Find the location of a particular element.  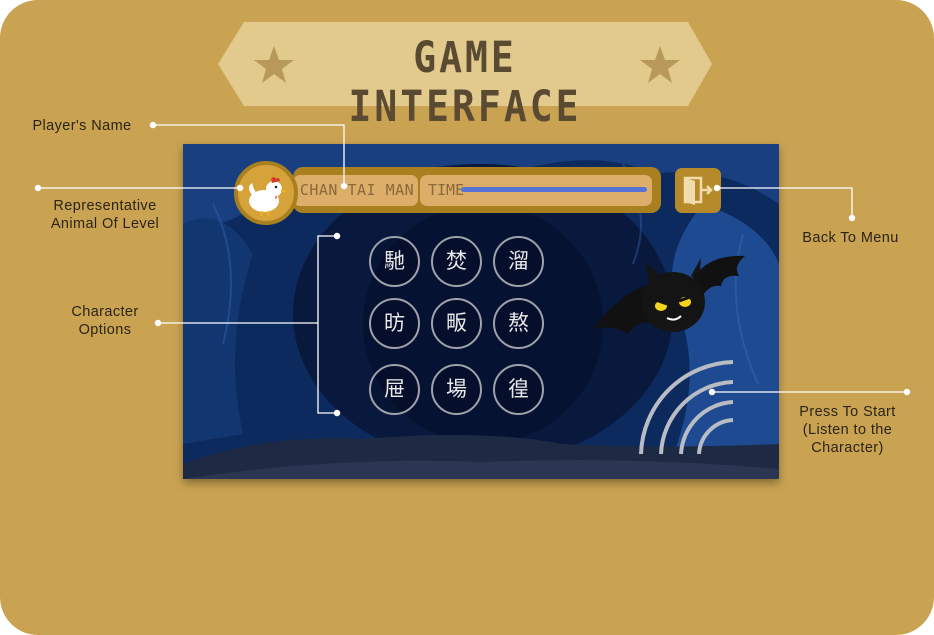

callout-press-start-line3: Character) is located at coordinates (847, 448).